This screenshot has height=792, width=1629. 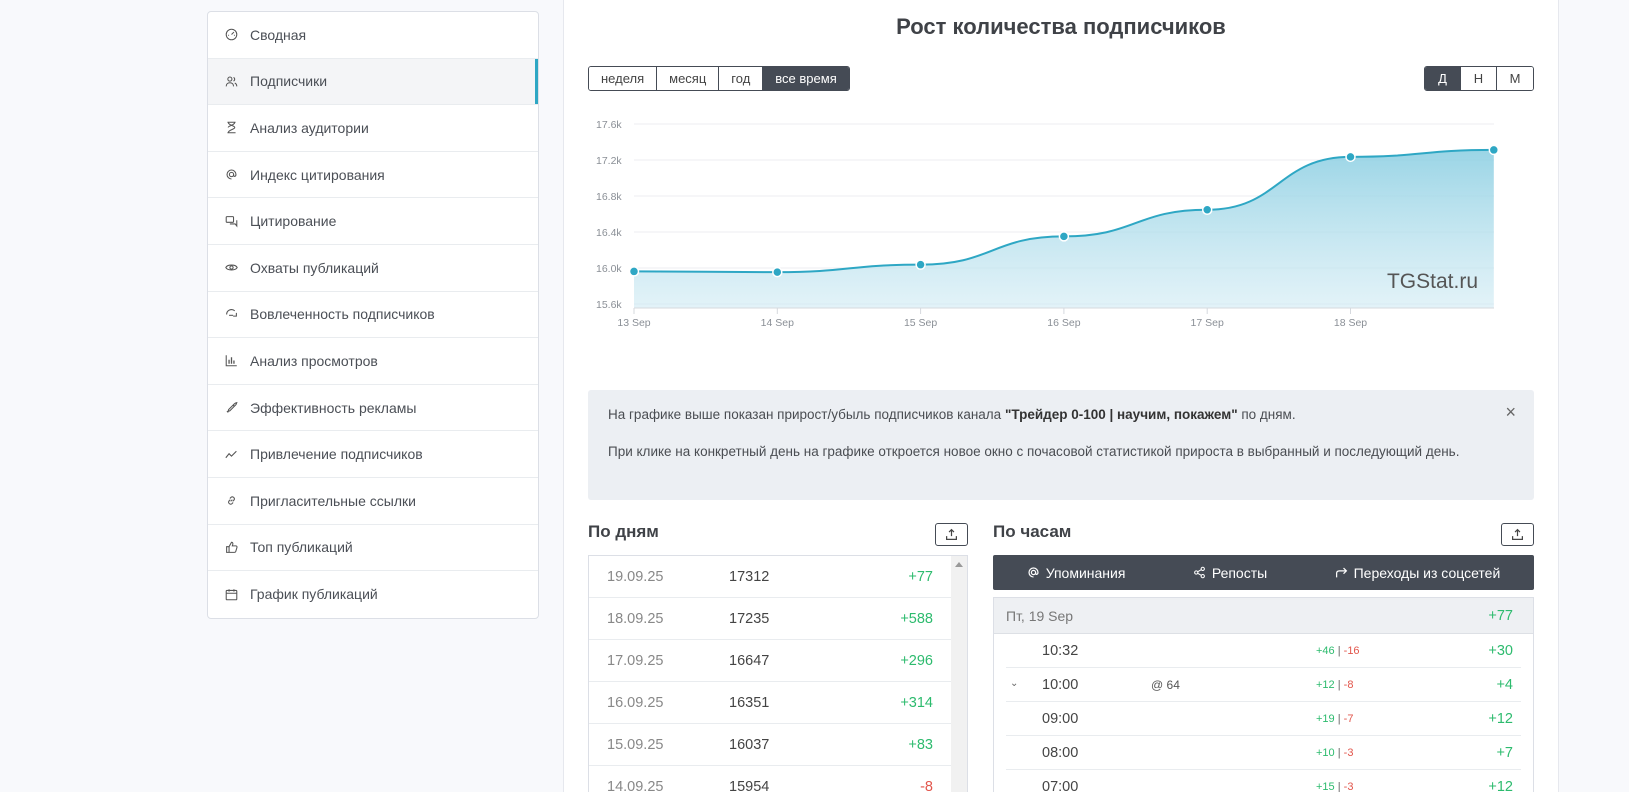 I want to click on table-row: 15.09.25 16037 +83, so click(x=770, y=745).